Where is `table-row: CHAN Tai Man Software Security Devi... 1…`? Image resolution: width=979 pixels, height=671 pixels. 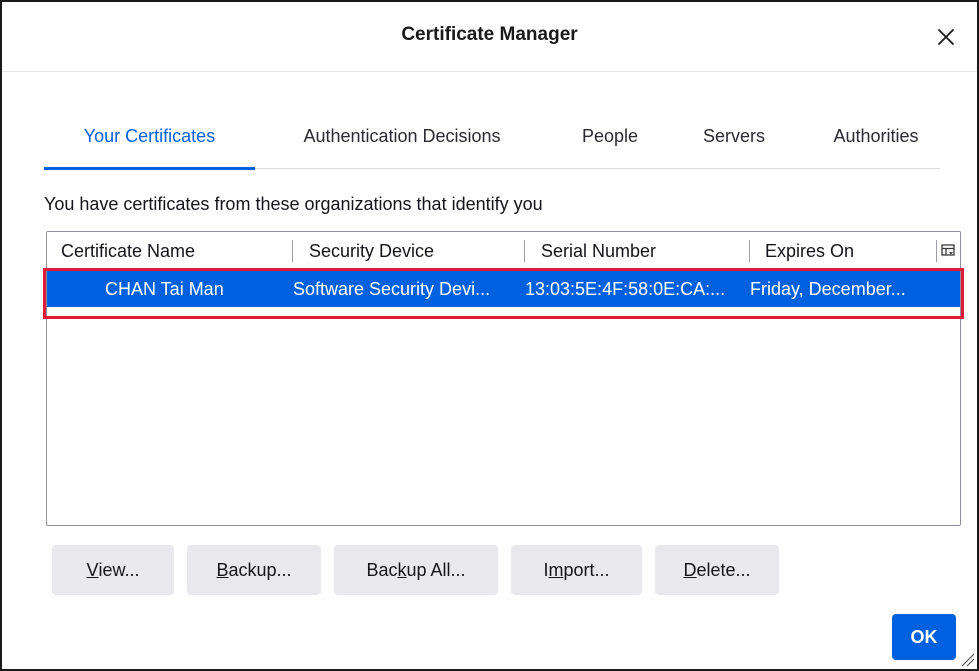
table-row: CHAN Tai Man Software Security Devi... 1… is located at coordinates (503, 289).